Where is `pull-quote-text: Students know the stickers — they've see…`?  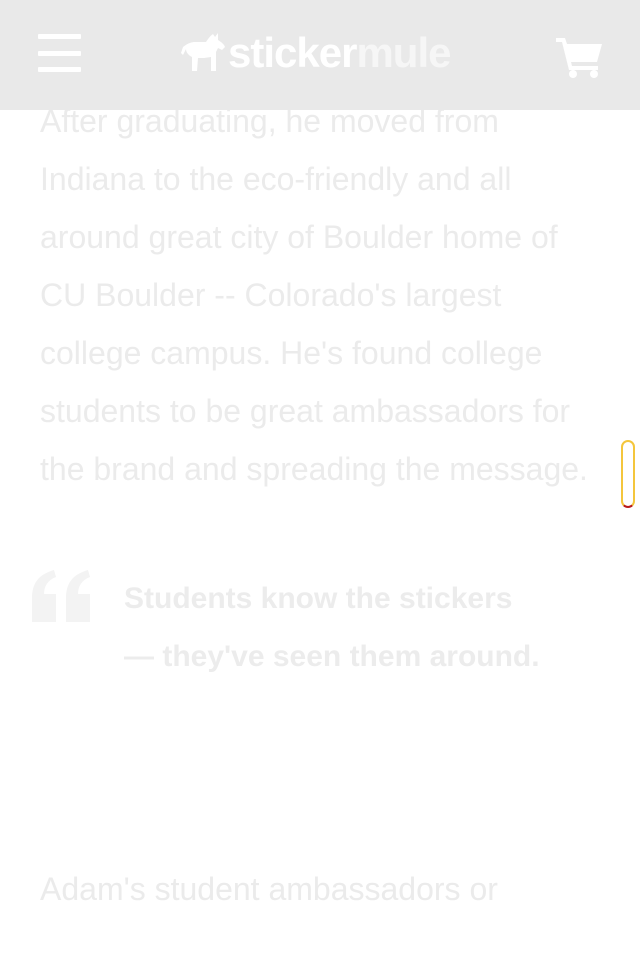 pull-quote-text: Students know the stickers — they've see… is located at coordinates (332, 627).